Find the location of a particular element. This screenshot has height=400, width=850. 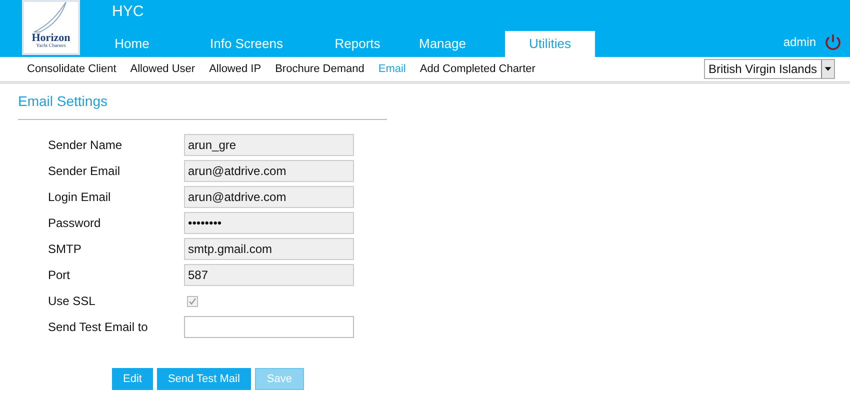

subnav-link: Allowed User is located at coordinates (163, 69).